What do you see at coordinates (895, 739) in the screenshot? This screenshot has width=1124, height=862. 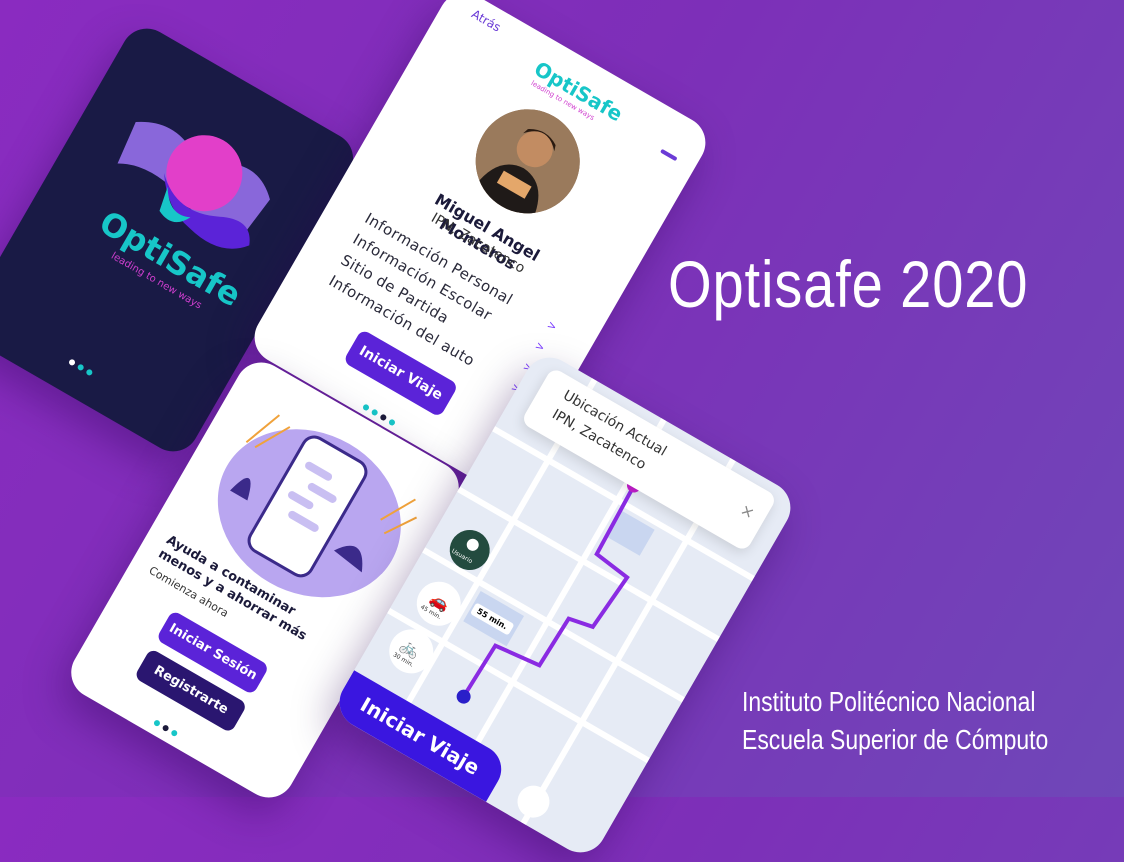 I see `institution-line-2: Escuela Superior de Cómputo` at bounding box center [895, 739].